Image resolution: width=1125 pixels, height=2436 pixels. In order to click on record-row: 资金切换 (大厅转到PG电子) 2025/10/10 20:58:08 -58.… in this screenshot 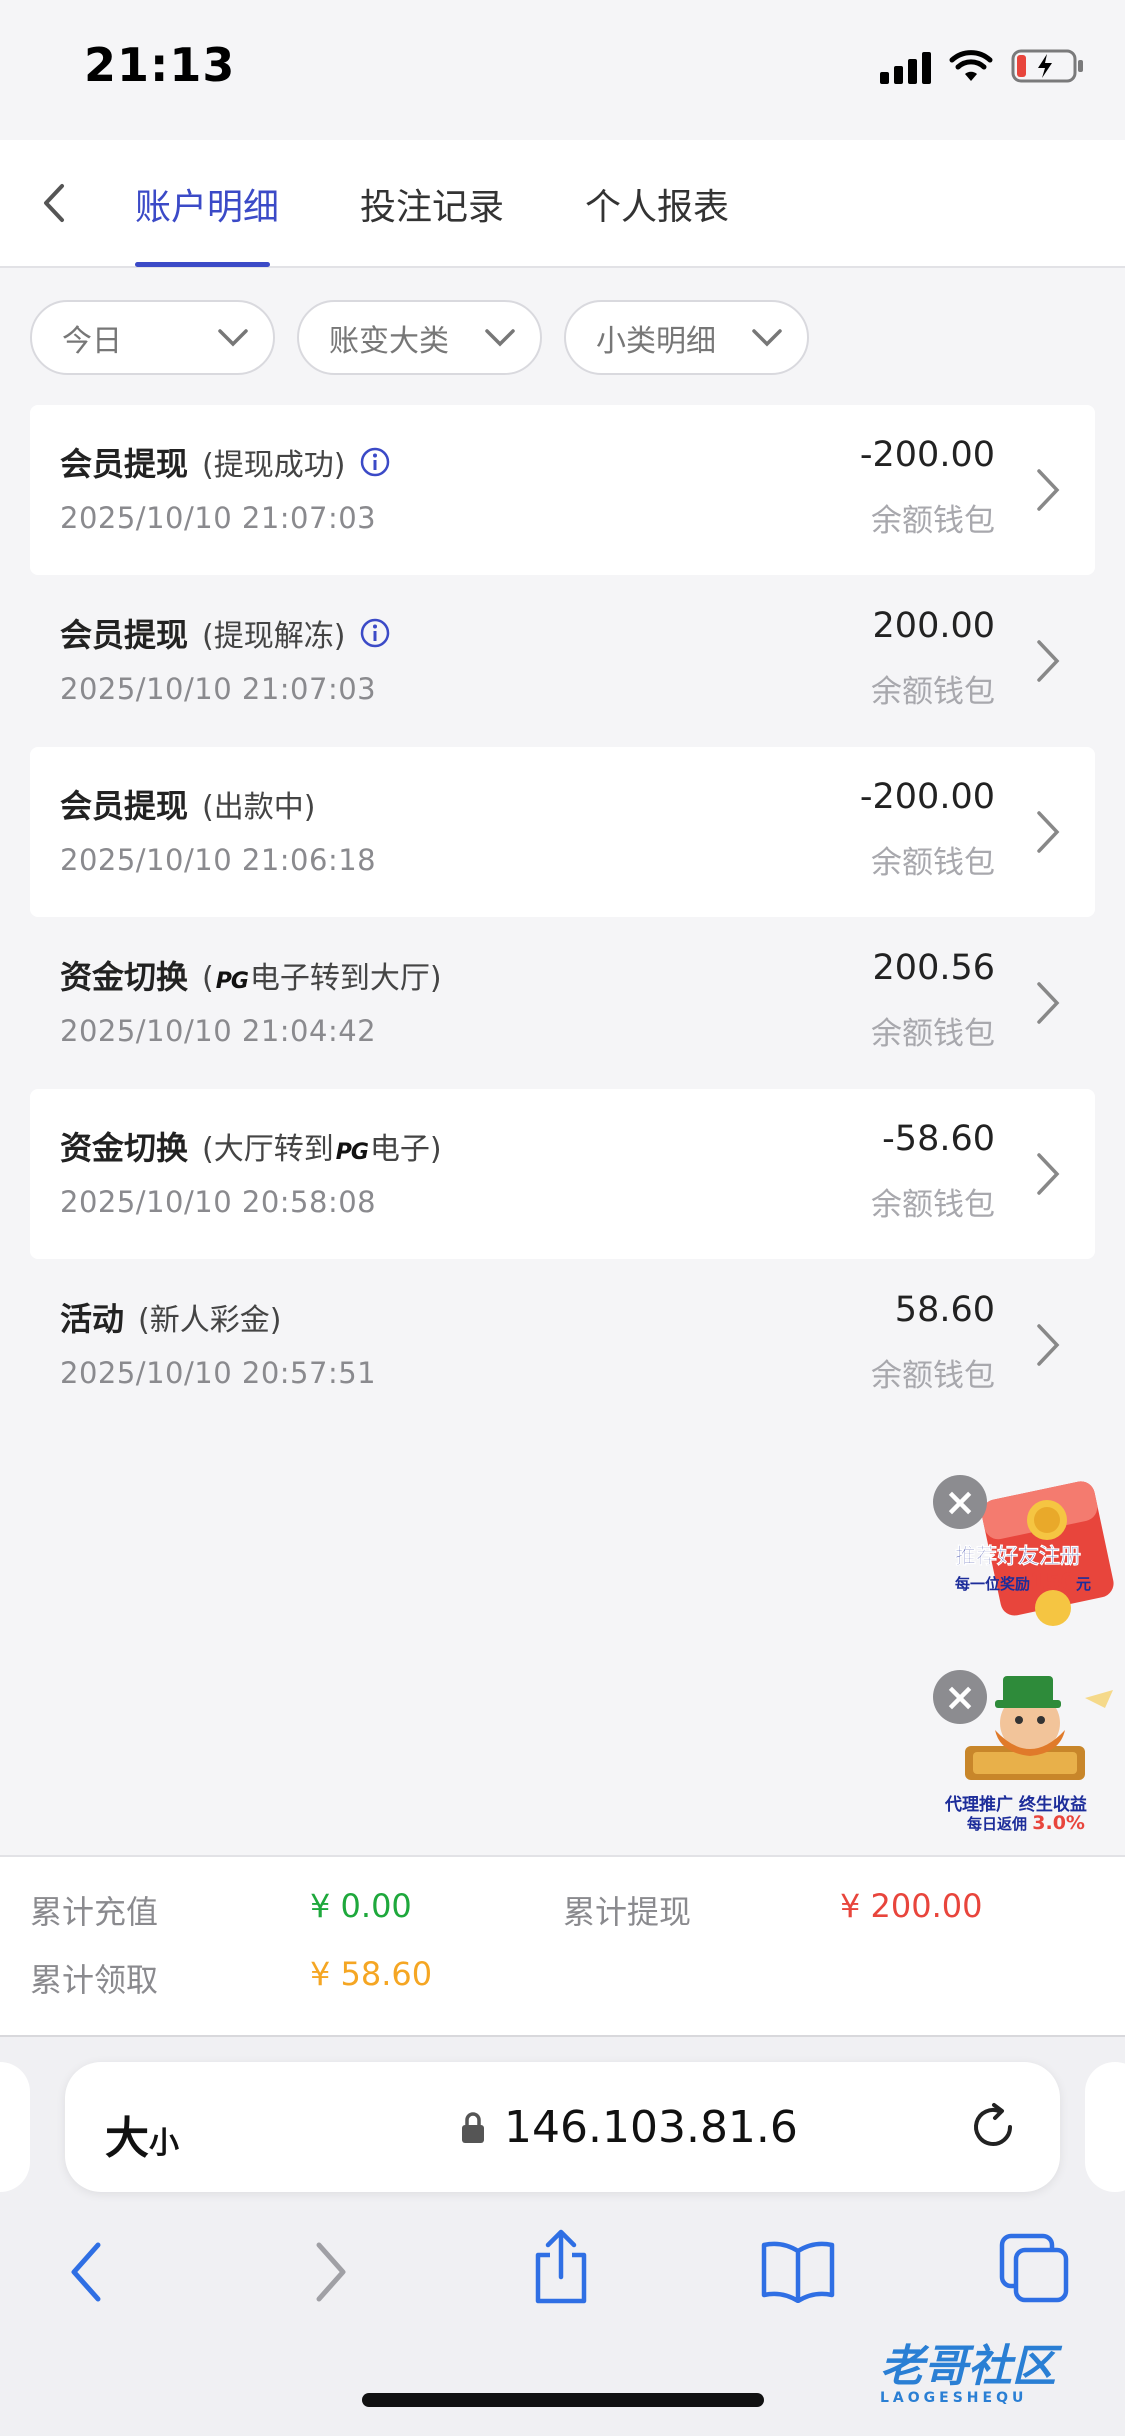, I will do `click(562, 1174)`.